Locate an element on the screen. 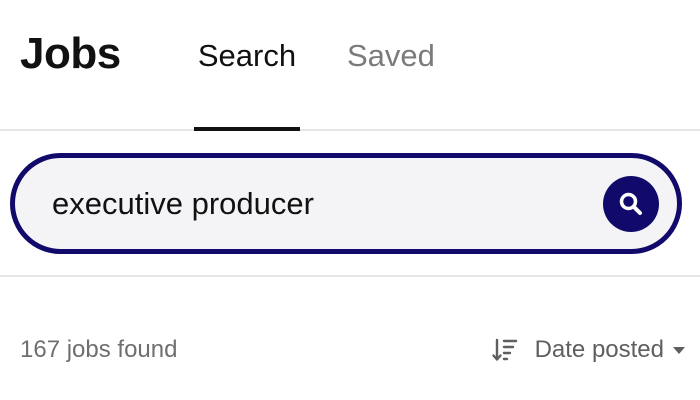 The height and width of the screenshot is (400, 700). page-title: Jobs is located at coordinates (70, 53).